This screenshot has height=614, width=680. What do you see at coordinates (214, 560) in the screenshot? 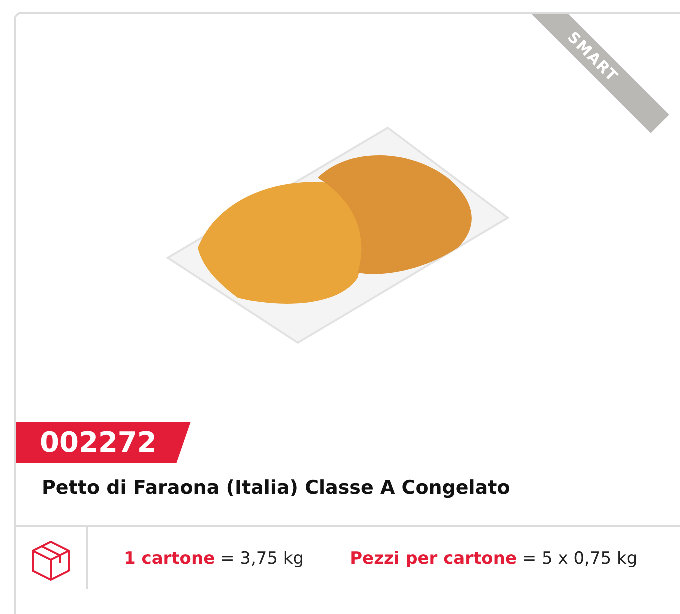
I see `packaging-info: 1 cartone = 3,75 kg` at bounding box center [214, 560].